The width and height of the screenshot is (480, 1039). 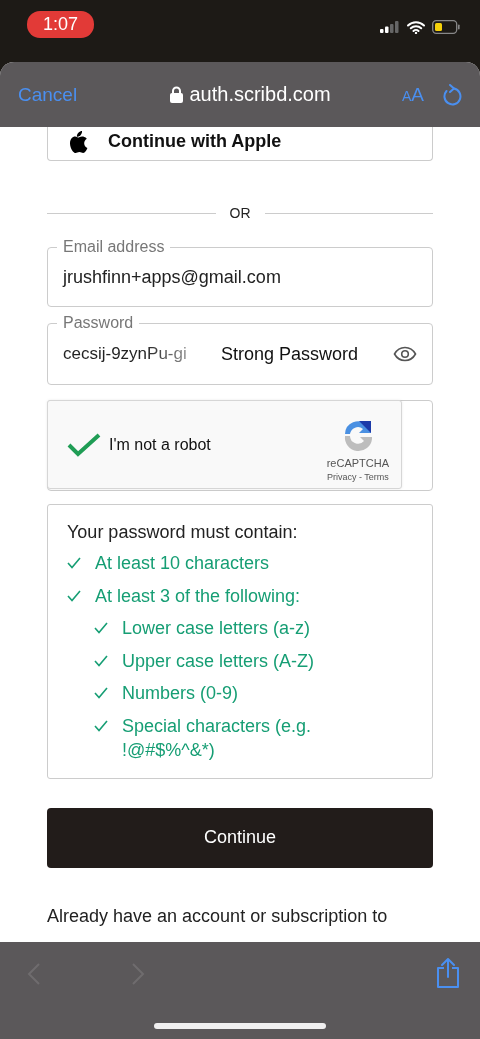 What do you see at coordinates (160, 444) in the screenshot?
I see `captcha-label: I'm not a robot` at bounding box center [160, 444].